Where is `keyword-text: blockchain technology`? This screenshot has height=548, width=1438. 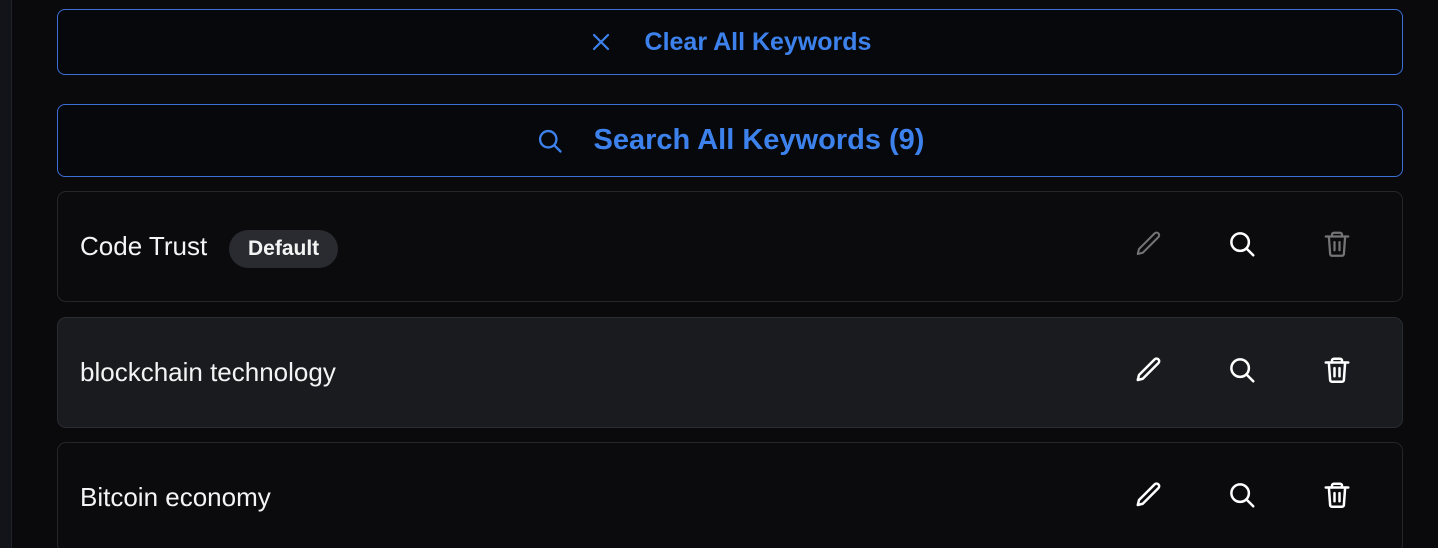 keyword-text: blockchain technology is located at coordinates (208, 372).